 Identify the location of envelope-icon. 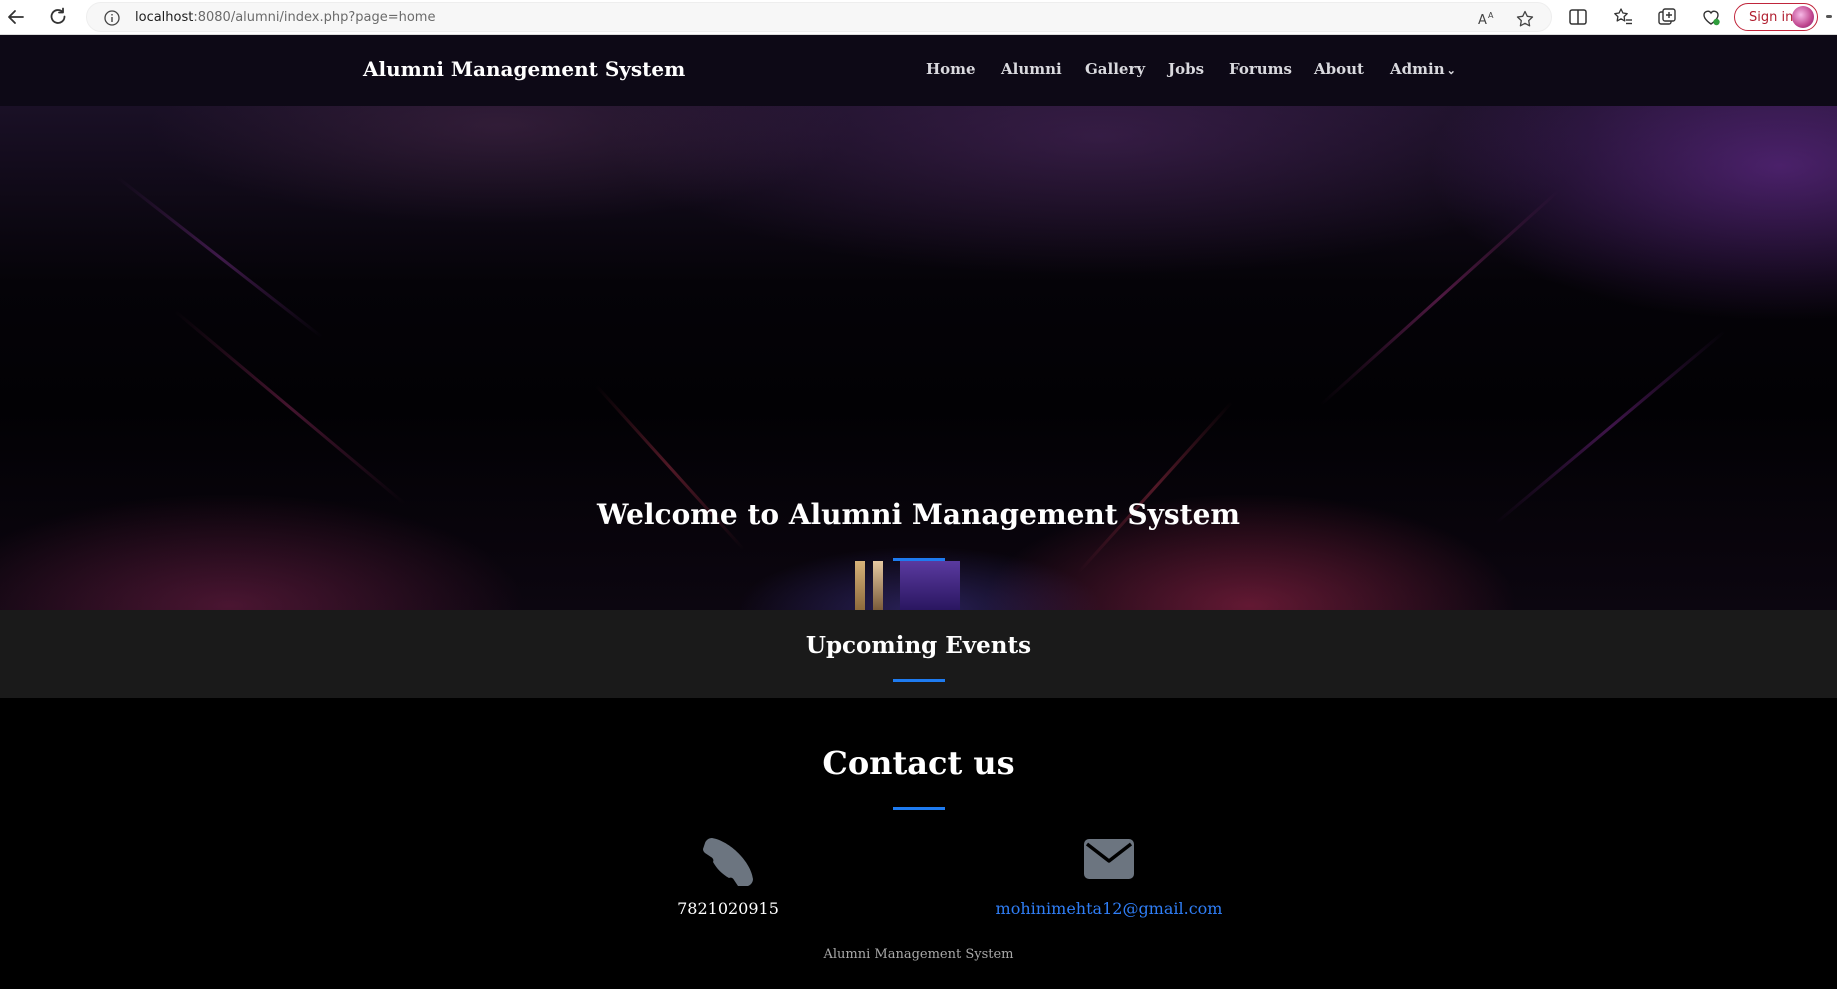
(1109, 859).